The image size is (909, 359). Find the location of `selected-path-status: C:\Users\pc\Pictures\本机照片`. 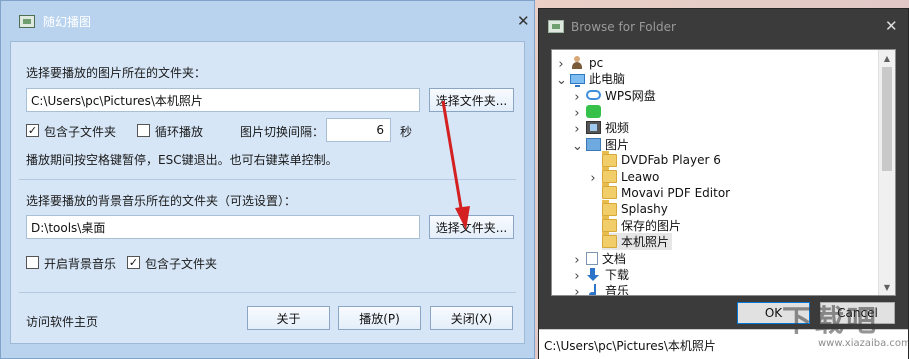

selected-path-status: C:\Users\pc\Pictures\本机照片 is located at coordinates (723, 344).